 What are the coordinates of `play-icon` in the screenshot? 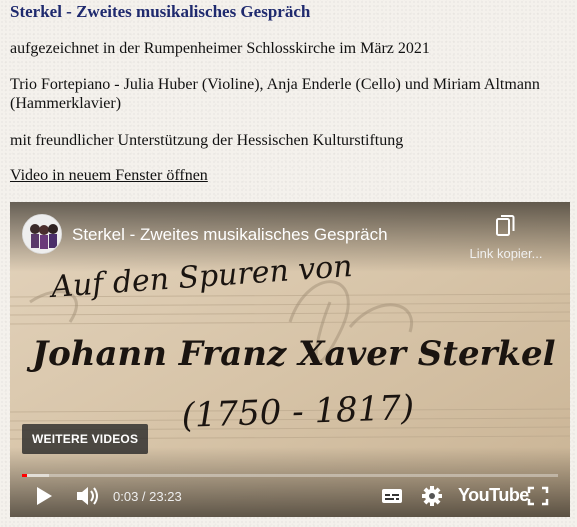 It's located at (44, 496).